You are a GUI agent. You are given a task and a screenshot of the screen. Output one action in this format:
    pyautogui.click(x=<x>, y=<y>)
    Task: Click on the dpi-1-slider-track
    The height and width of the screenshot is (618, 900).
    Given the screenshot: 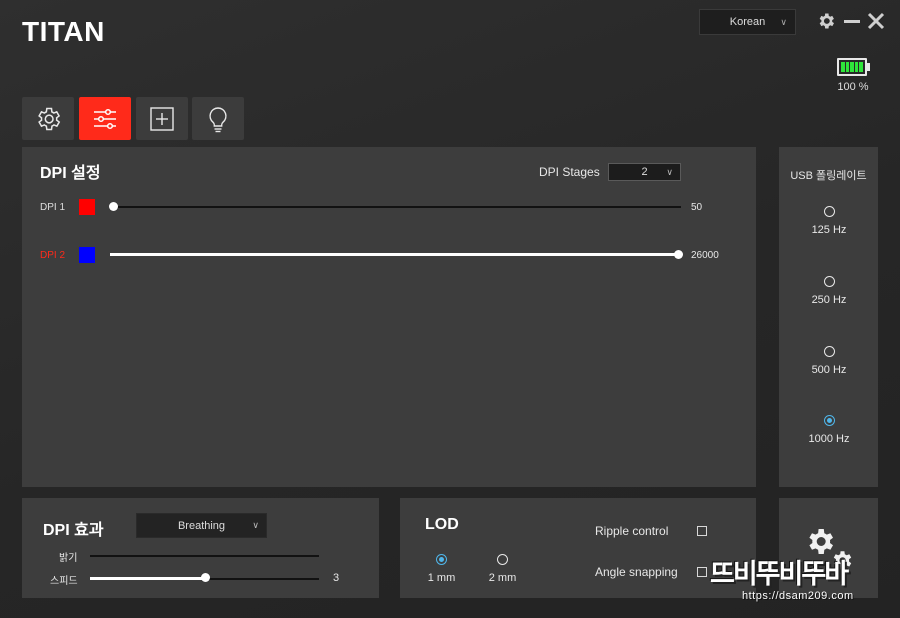 What is the action you would take?
    pyautogui.click(x=395, y=207)
    